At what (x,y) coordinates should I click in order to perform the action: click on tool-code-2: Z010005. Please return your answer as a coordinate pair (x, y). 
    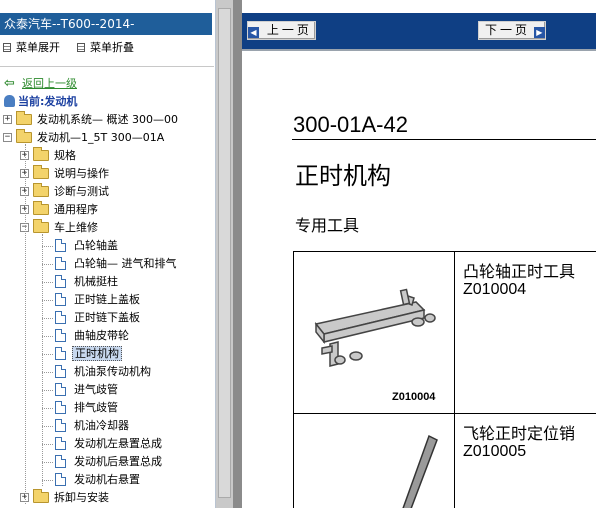
    Looking at the image, I should click on (495, 451).